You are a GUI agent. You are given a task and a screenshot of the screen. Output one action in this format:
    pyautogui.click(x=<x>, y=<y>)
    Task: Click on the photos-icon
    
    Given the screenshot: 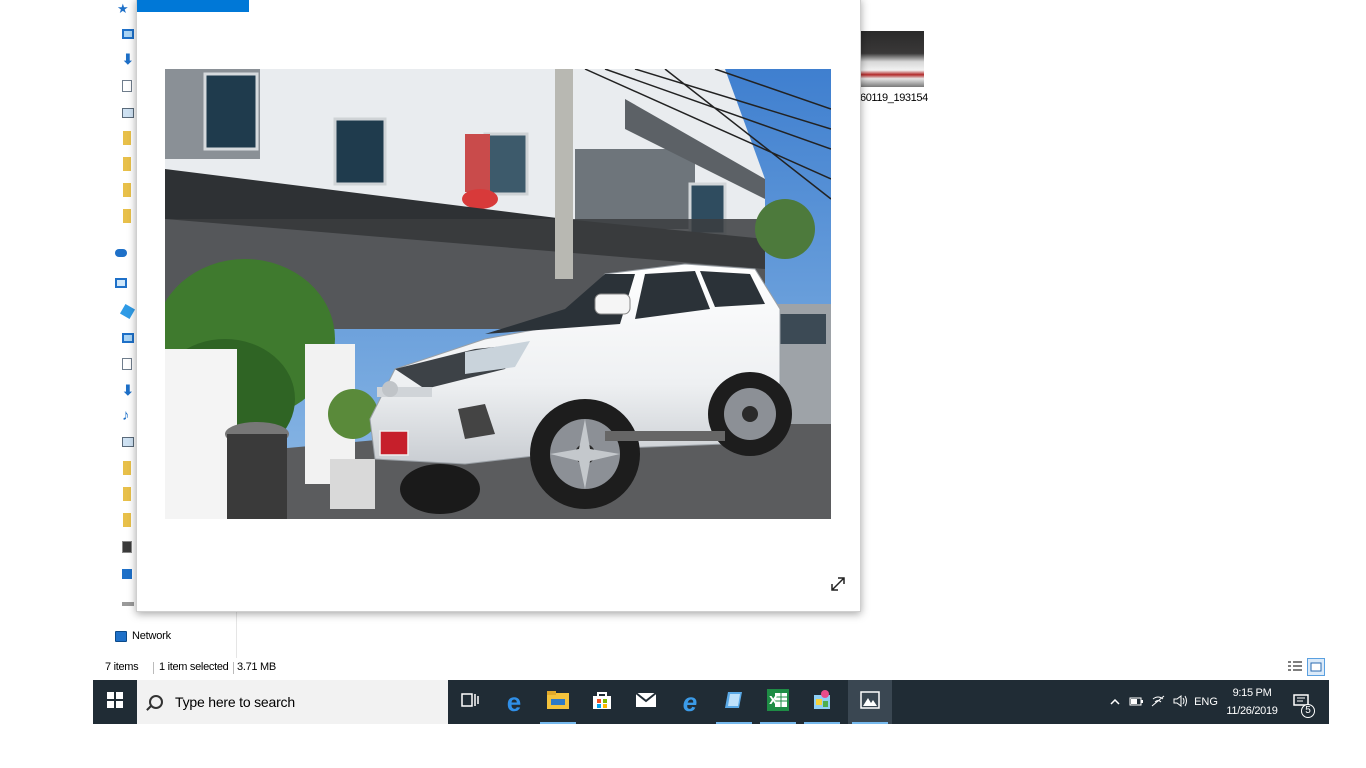 What is the action you would take?
    pyautogui.click(x=870, y=702)
    